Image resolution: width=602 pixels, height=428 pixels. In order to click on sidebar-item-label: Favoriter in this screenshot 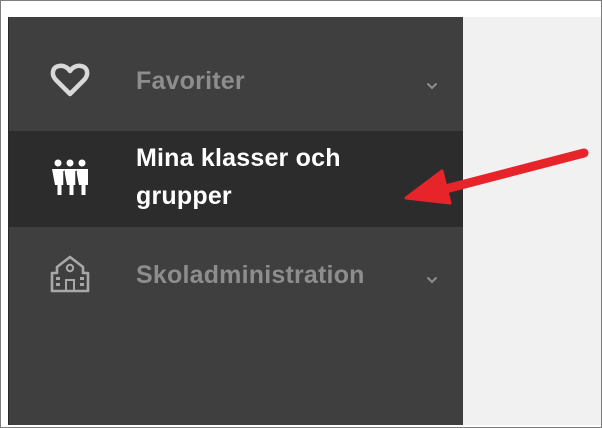, I will do `click(190, 81)`.